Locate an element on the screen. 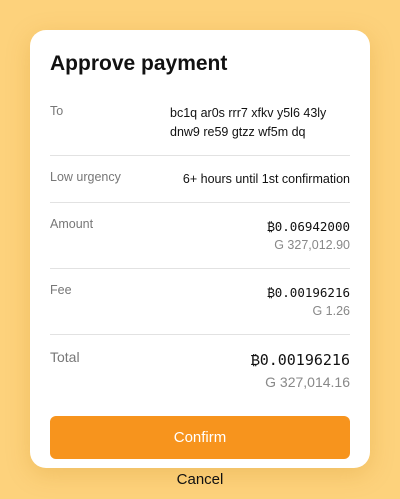 The image size is (400, 499). urgency-value: 6+ hours until 1st confirmation is located at coordinates (266, 179).